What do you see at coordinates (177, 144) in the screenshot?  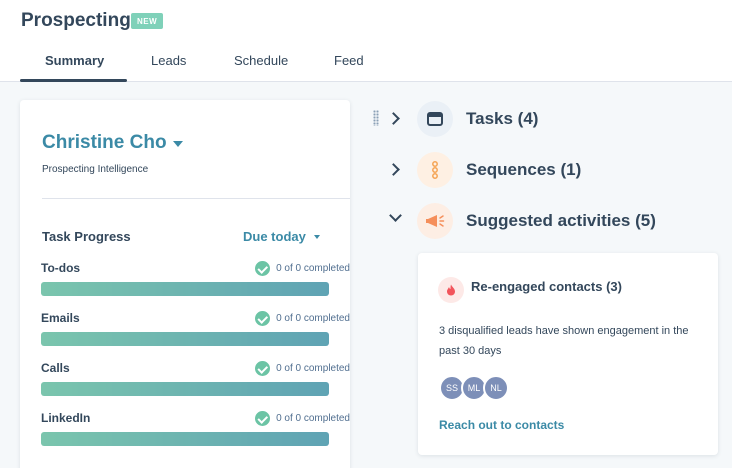 I see `caret-down-icon` at bounding box center [177, 144].